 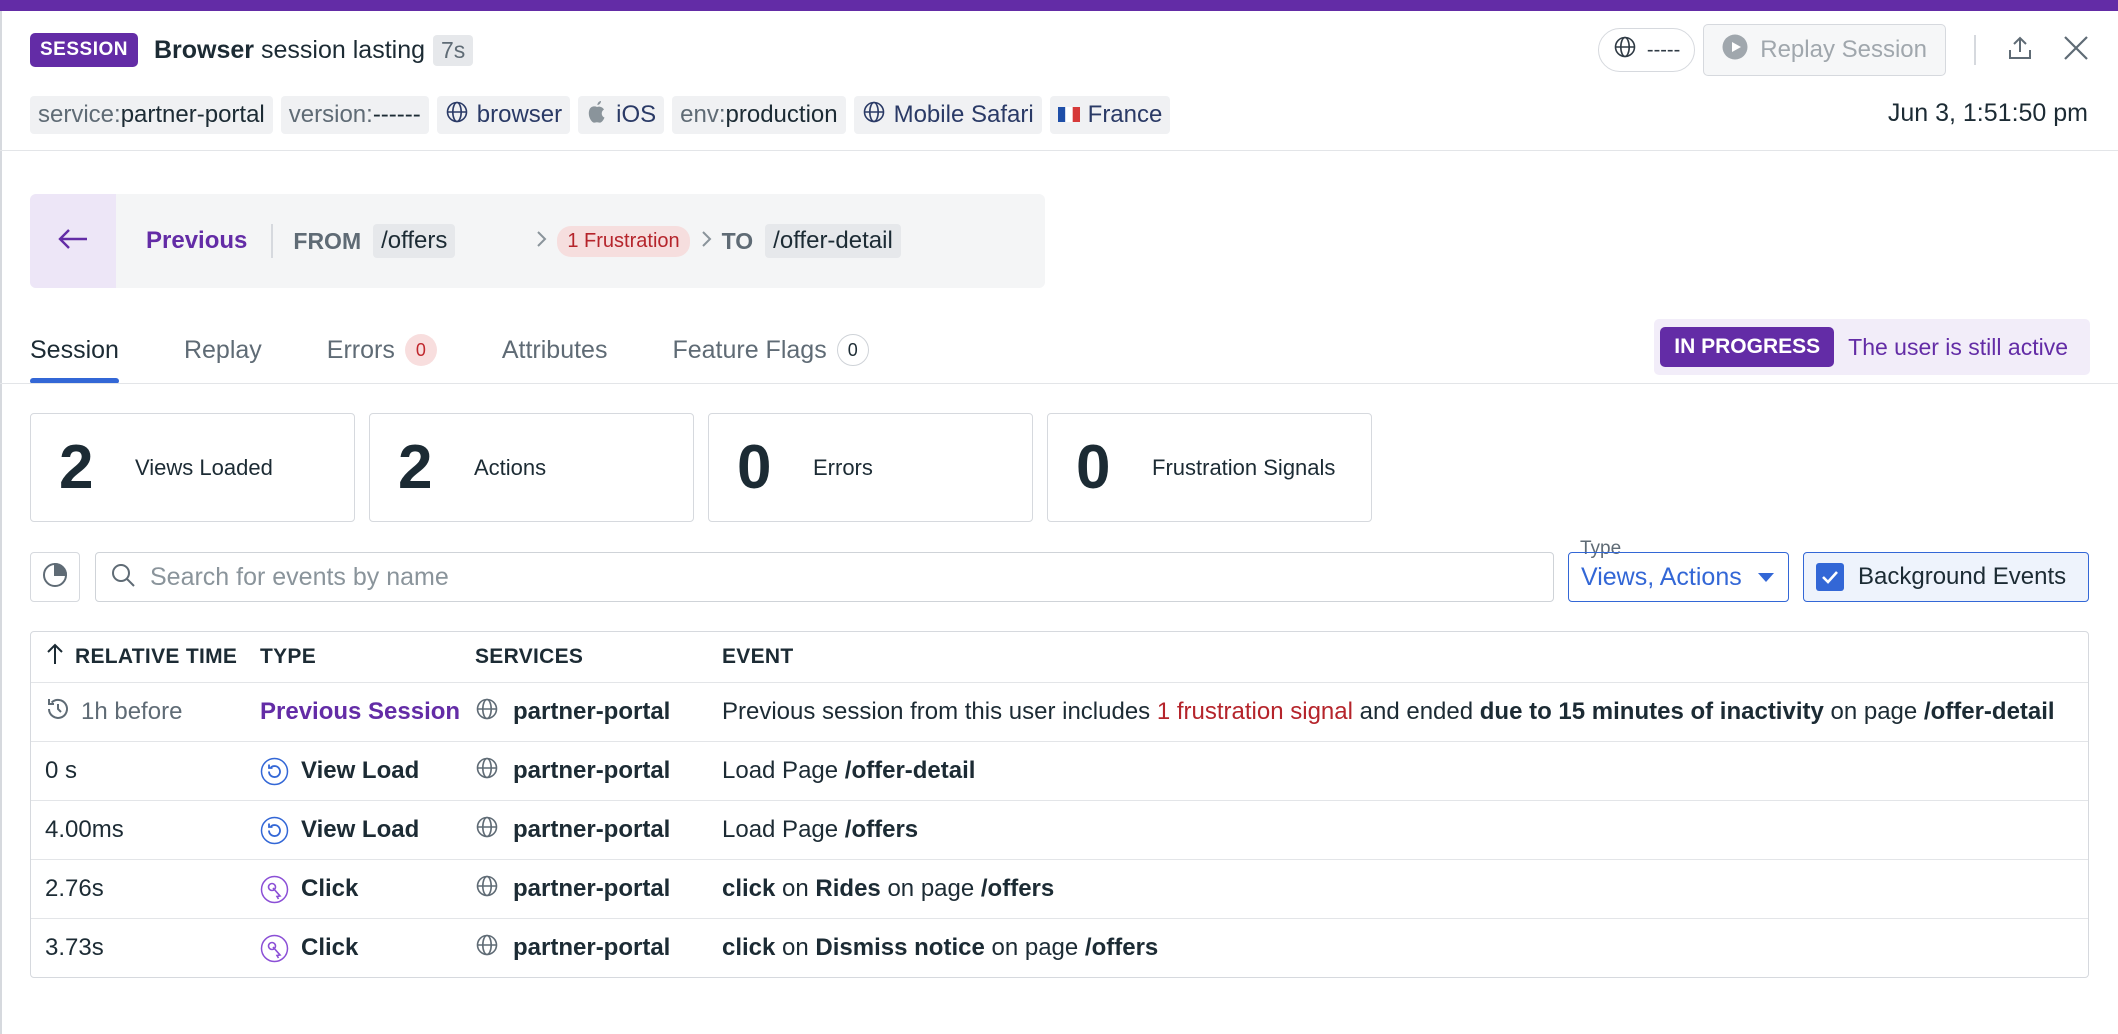 I want to click on in-progress-badge: IN PROGRESS, so click(x=1747, y=347).